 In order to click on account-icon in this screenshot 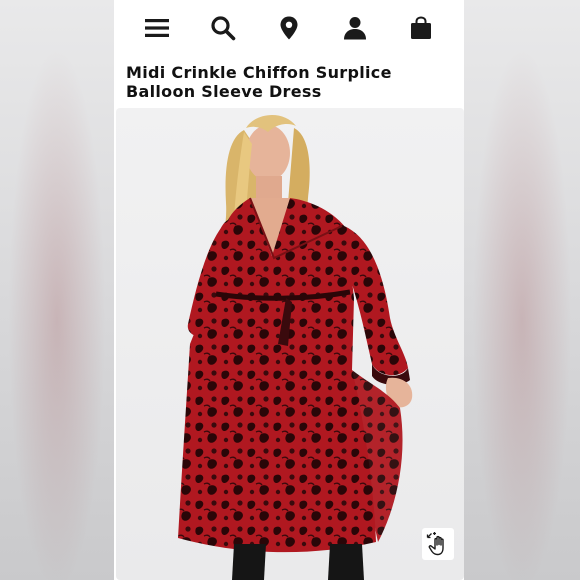, I will do `click(355, 28)`.